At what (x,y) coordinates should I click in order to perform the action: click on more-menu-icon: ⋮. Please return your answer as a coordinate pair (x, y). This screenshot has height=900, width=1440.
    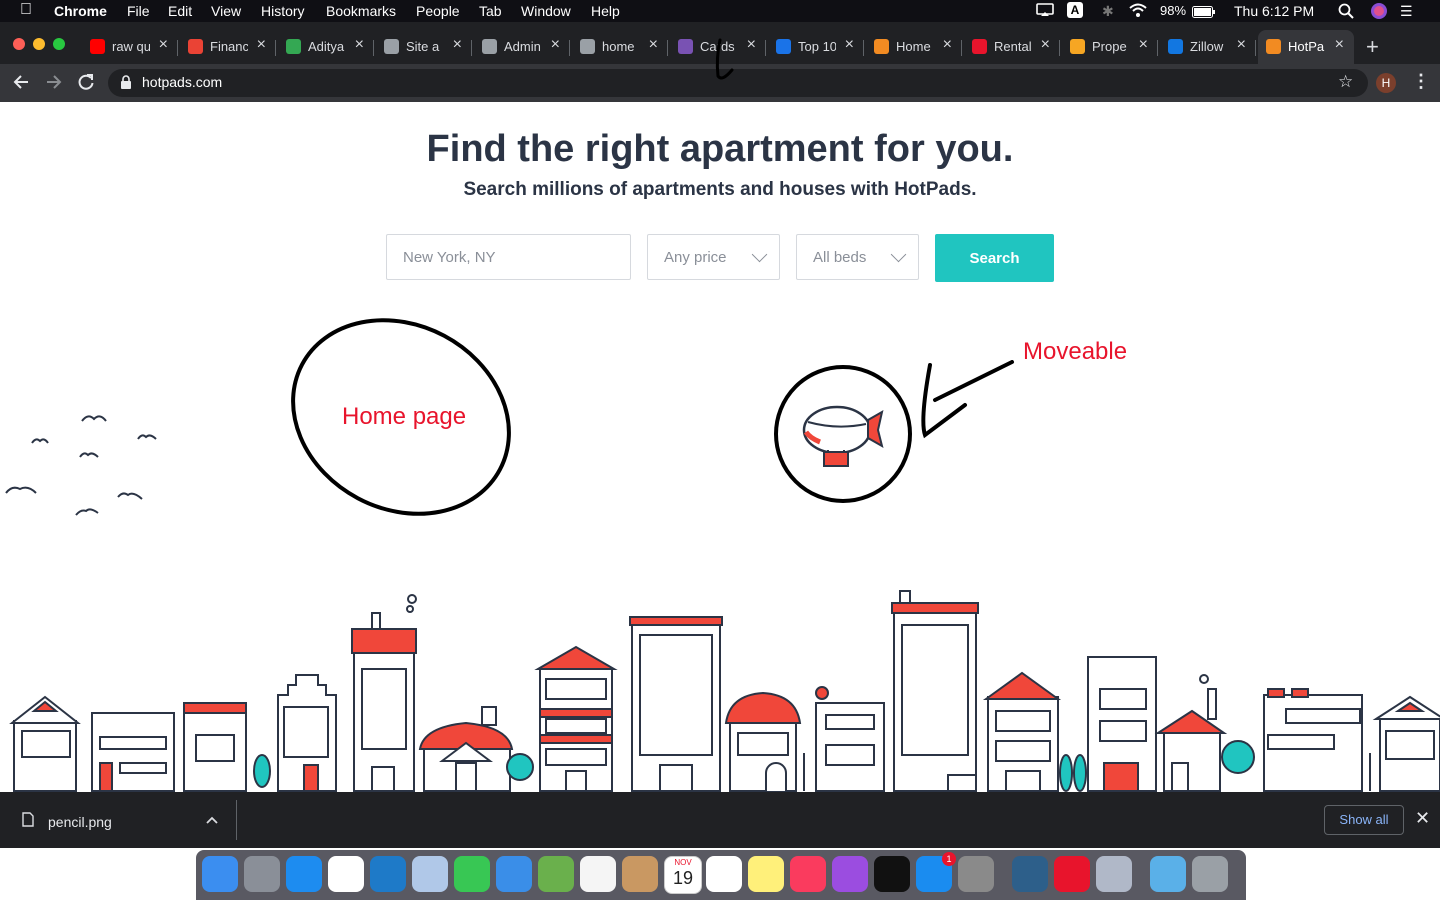
    Looking at the image, I should click on (1421, 81).